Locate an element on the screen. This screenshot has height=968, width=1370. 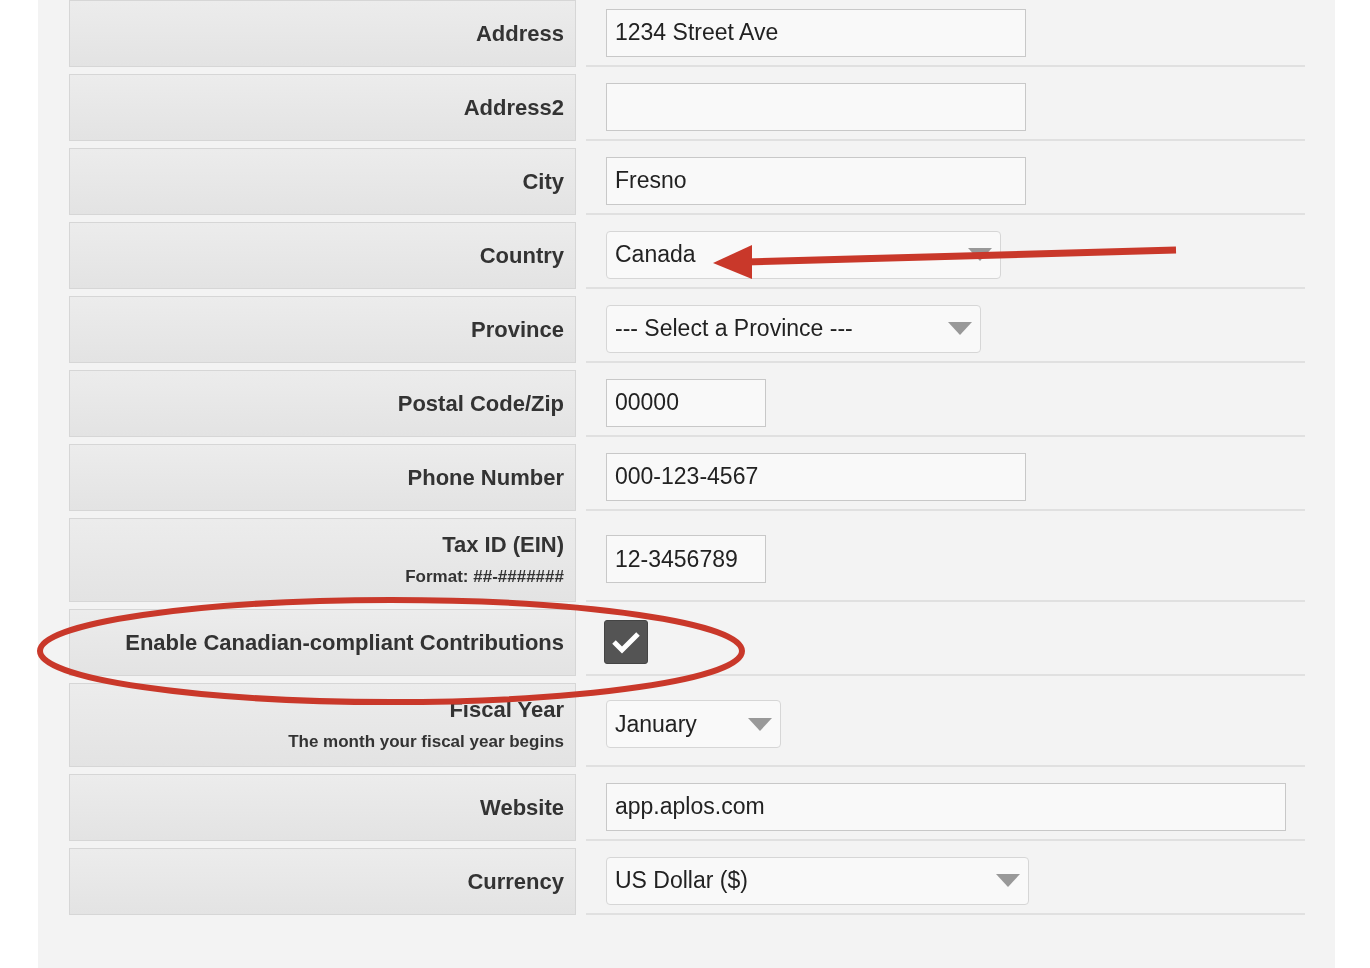
dropdown: January is located at coordinates (693, 724).